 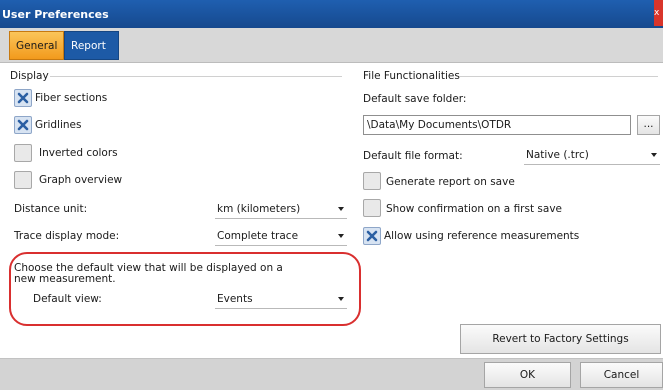 I want to click on ok-button: OK, so click(x=527, y=375).